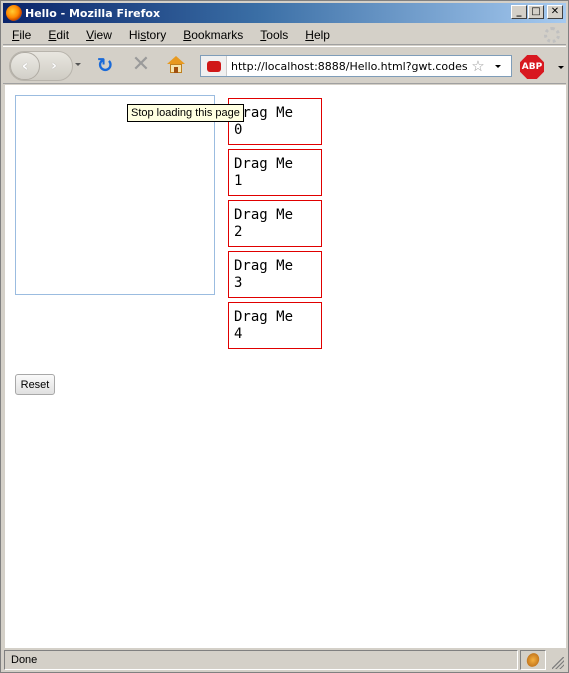  Describe the element at coordinates (238, 181) in the screenshot. I see `drag-item-index: 1` at that location.